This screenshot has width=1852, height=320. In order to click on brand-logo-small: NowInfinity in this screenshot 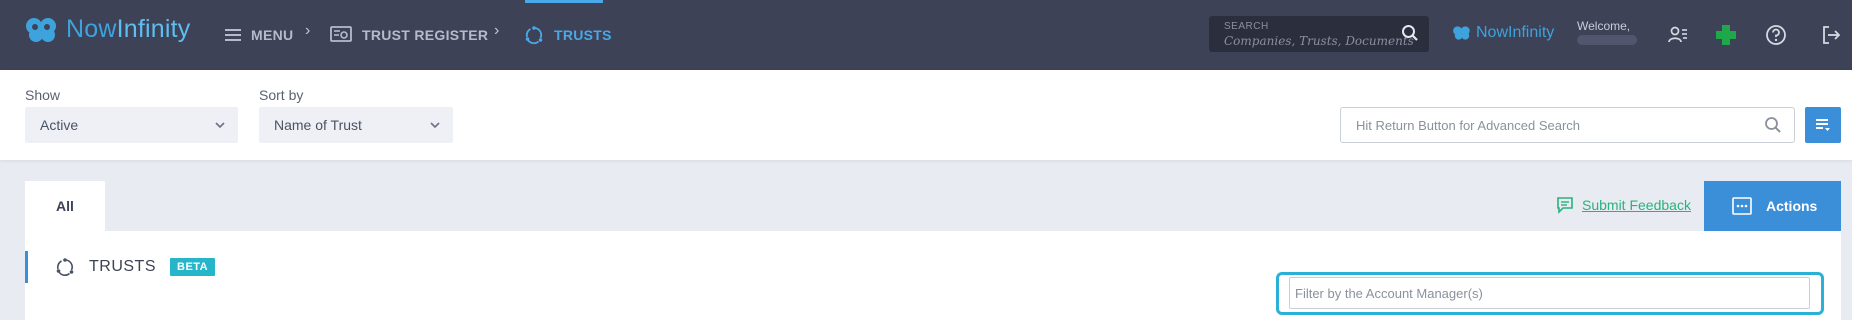, I will do `click(1503, 33)`.